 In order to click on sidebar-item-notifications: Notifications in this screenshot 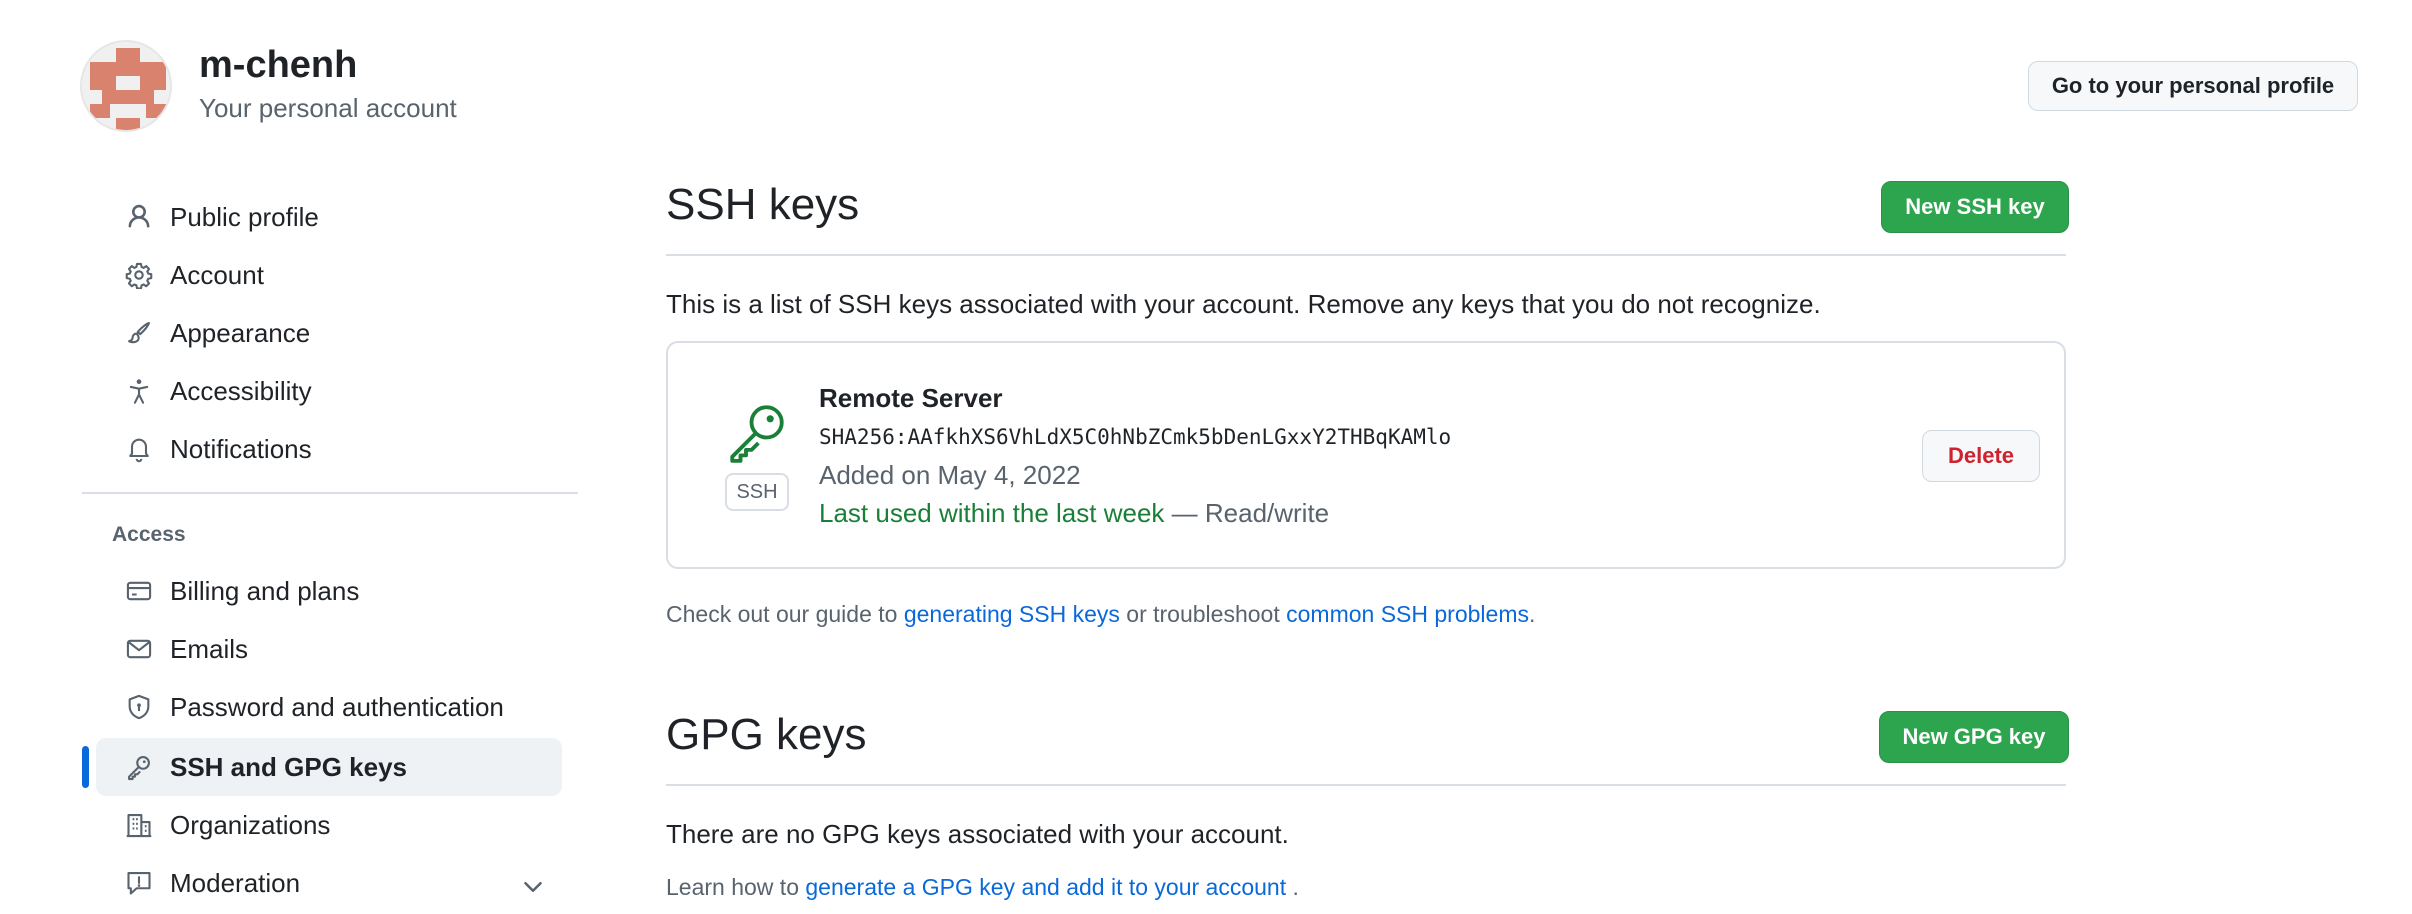, I will do `click(370, 449)`.